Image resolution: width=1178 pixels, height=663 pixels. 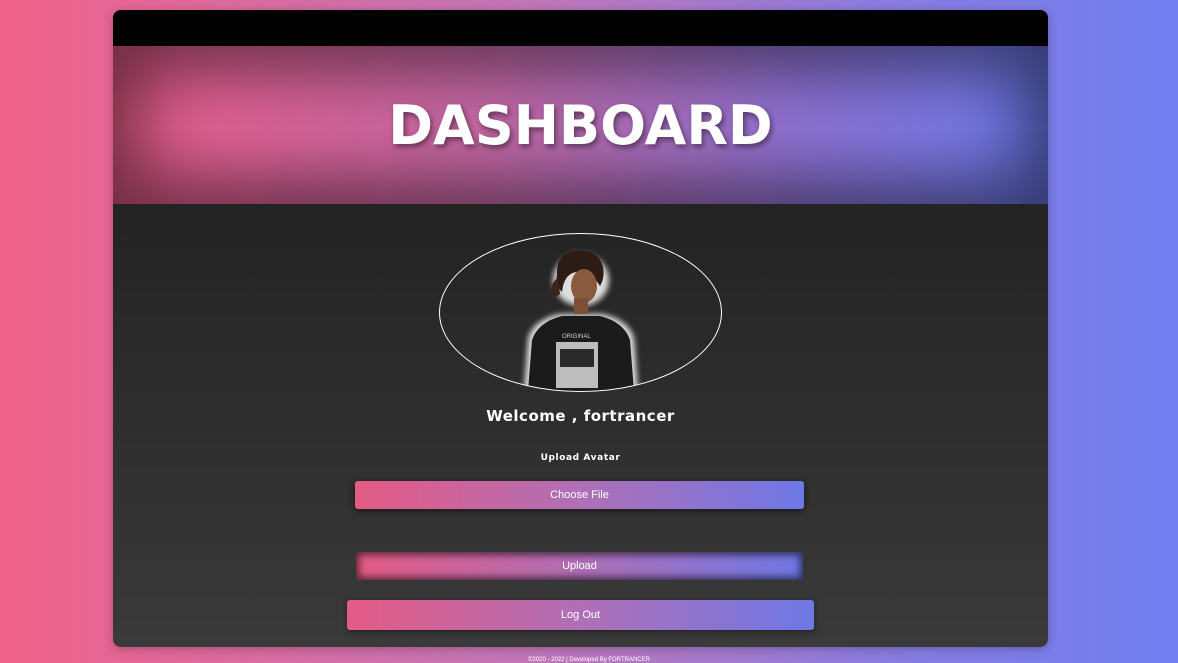 What do you see at coordinates (579, 566) in the screenshot?
I see `upload-button: Upload` at bounding box center [579, 566].